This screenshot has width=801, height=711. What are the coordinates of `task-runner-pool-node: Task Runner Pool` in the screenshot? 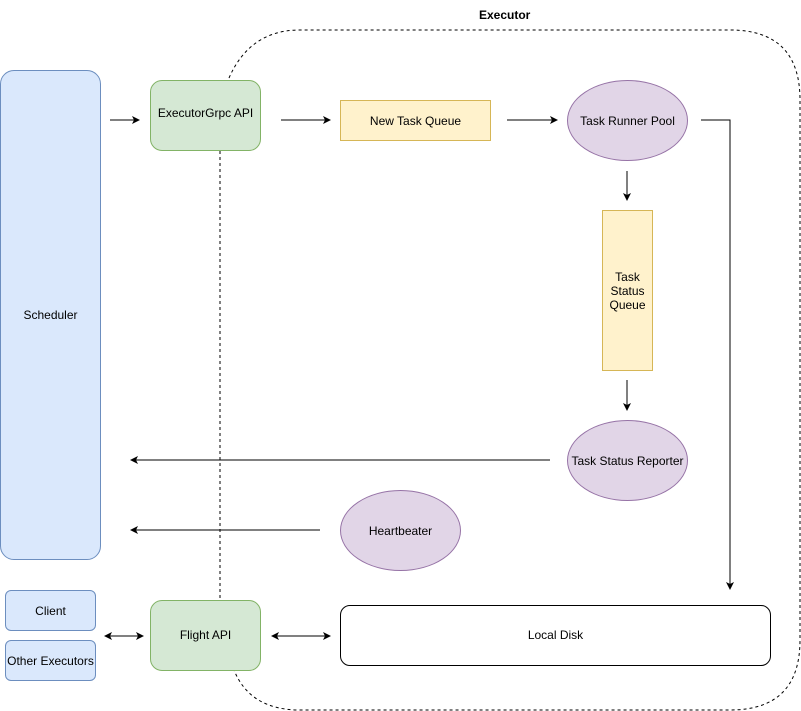 It's located at (627, 120).